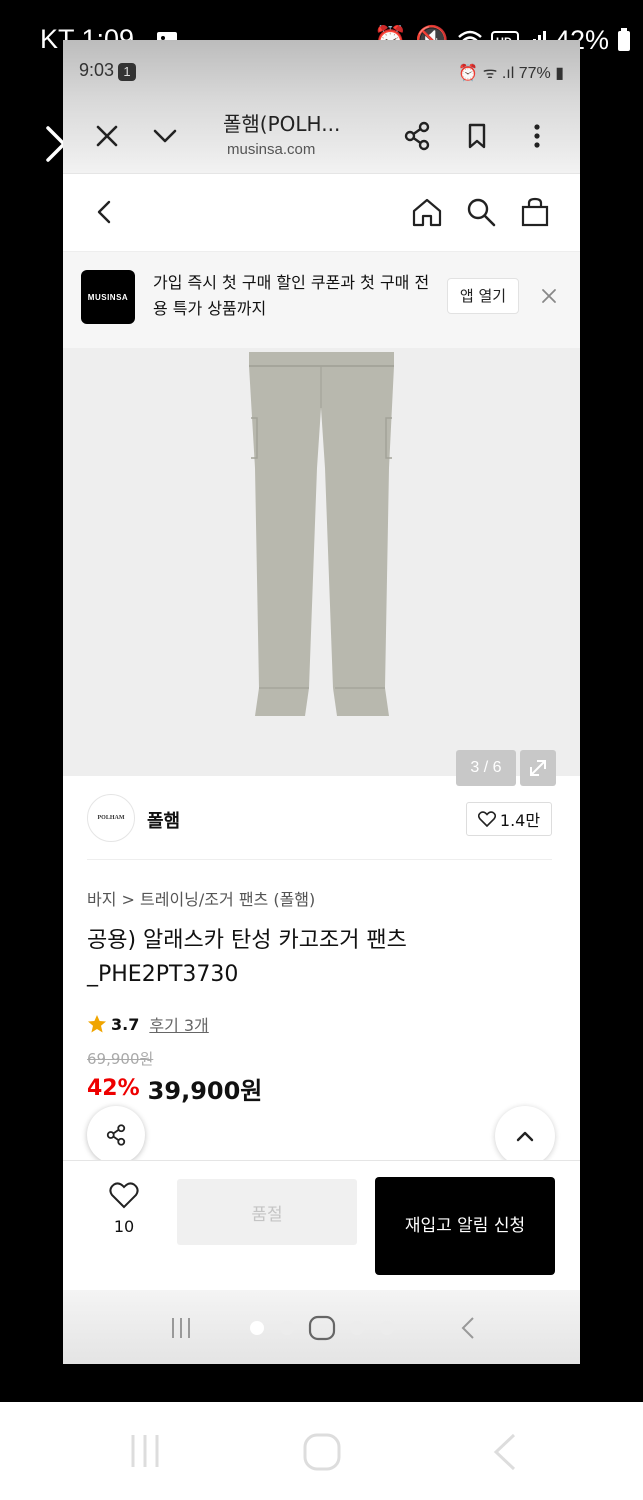  What do you see at coordinates (481, 212) in the screenshot?
I see `search-icon` at bounding box center [481, 212].